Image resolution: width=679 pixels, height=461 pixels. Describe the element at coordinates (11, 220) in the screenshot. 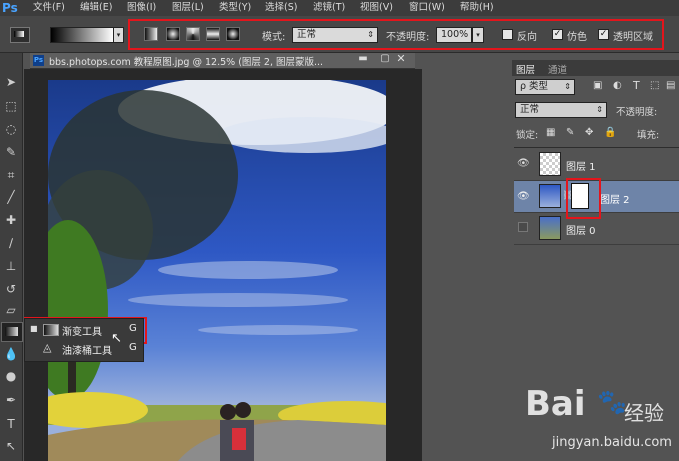

I see `healing-brush-tool-icon: ✚` at that location.